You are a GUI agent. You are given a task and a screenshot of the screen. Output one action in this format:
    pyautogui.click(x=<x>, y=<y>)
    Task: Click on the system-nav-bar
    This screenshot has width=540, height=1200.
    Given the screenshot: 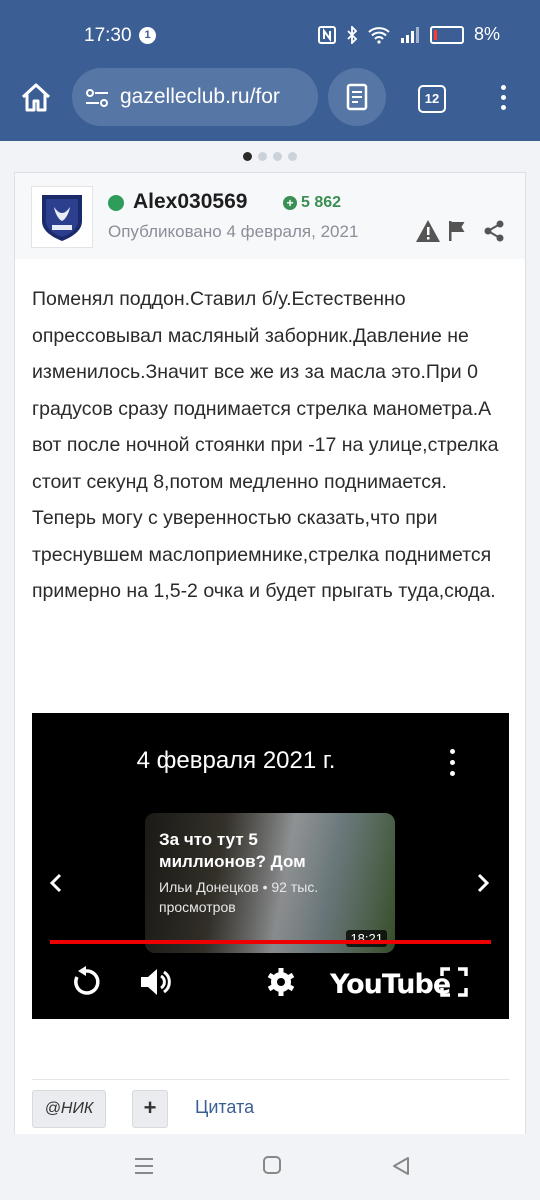 What is the action you would take?
    pyautogui.click(x=270, y=1167)
    